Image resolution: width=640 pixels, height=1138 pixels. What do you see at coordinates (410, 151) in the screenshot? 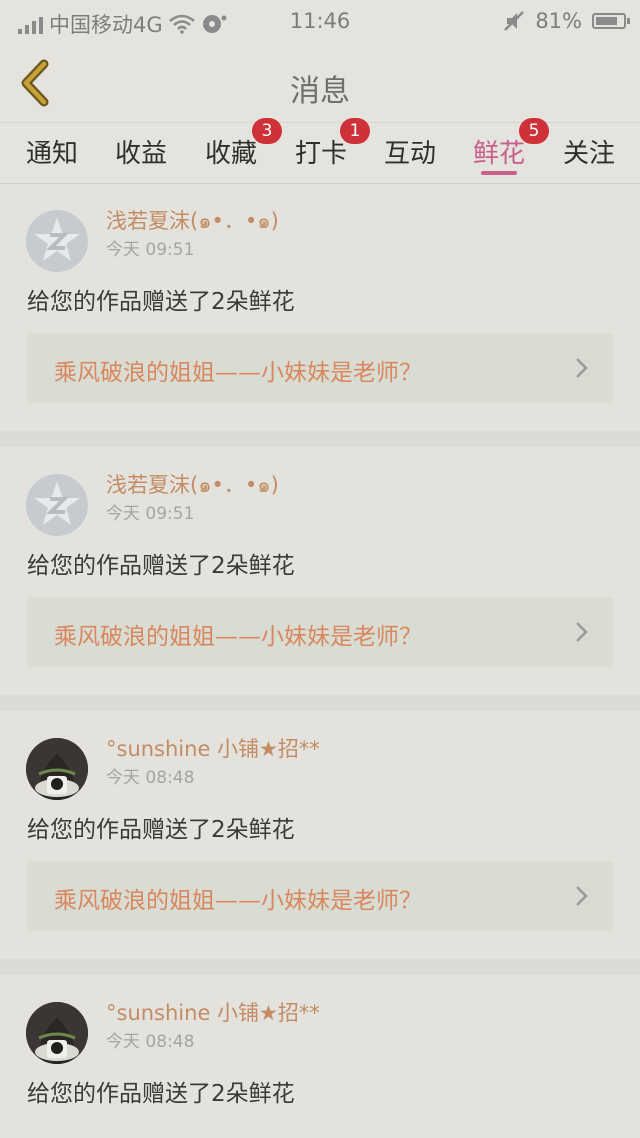
I see `tab-interaction: 互动` at bounding box center [410, 151].